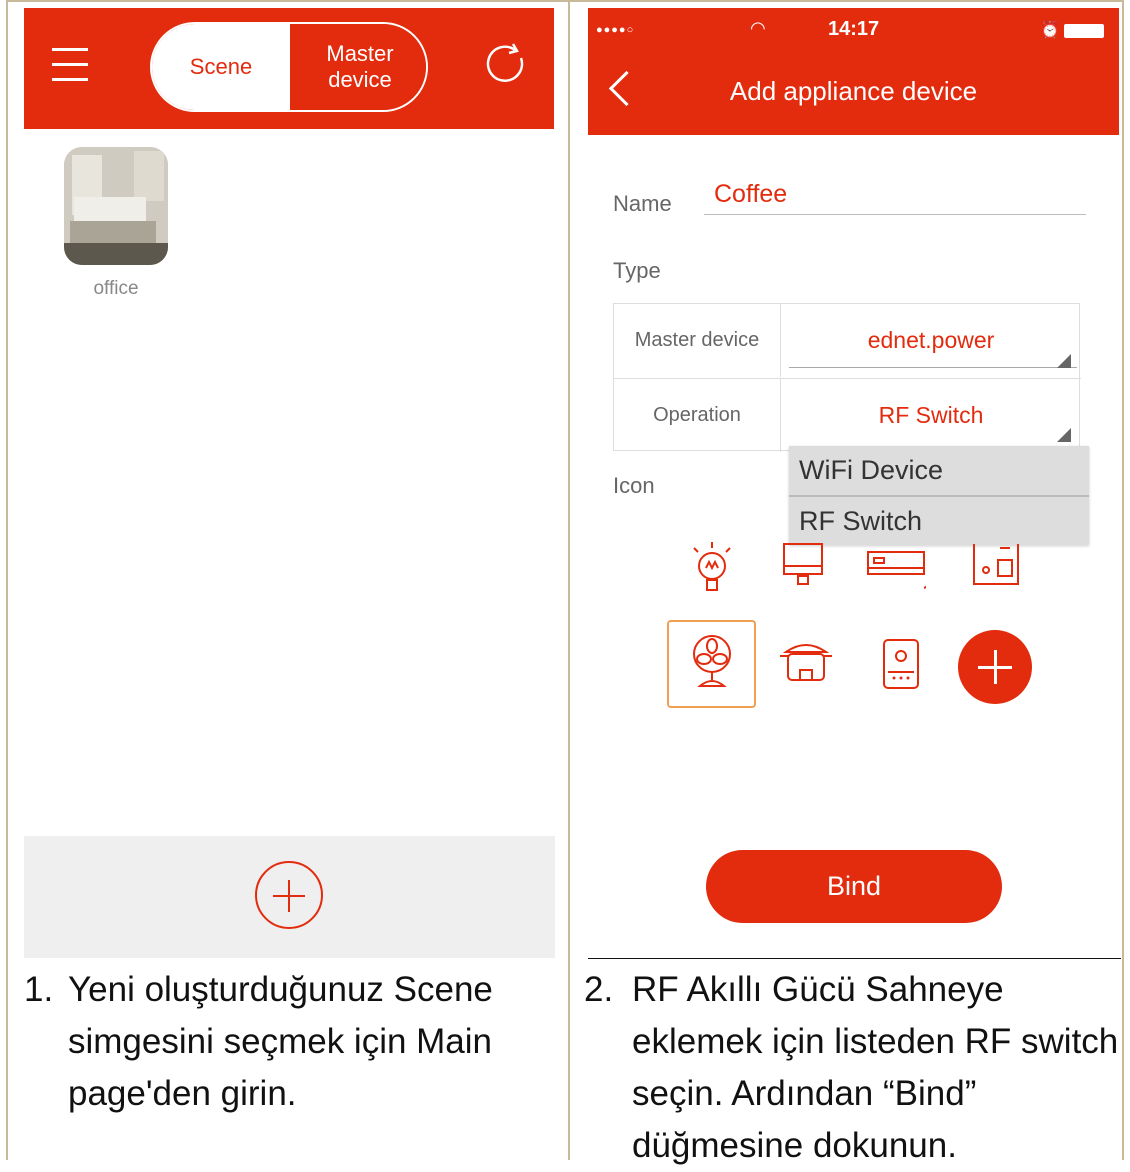 Image resolution: width=1130 pixels, height=1172 pixels. What do you see at coordinates (116, 288) in the screenshot?
I see `scene-label: office` at bounding box center [116, 288].